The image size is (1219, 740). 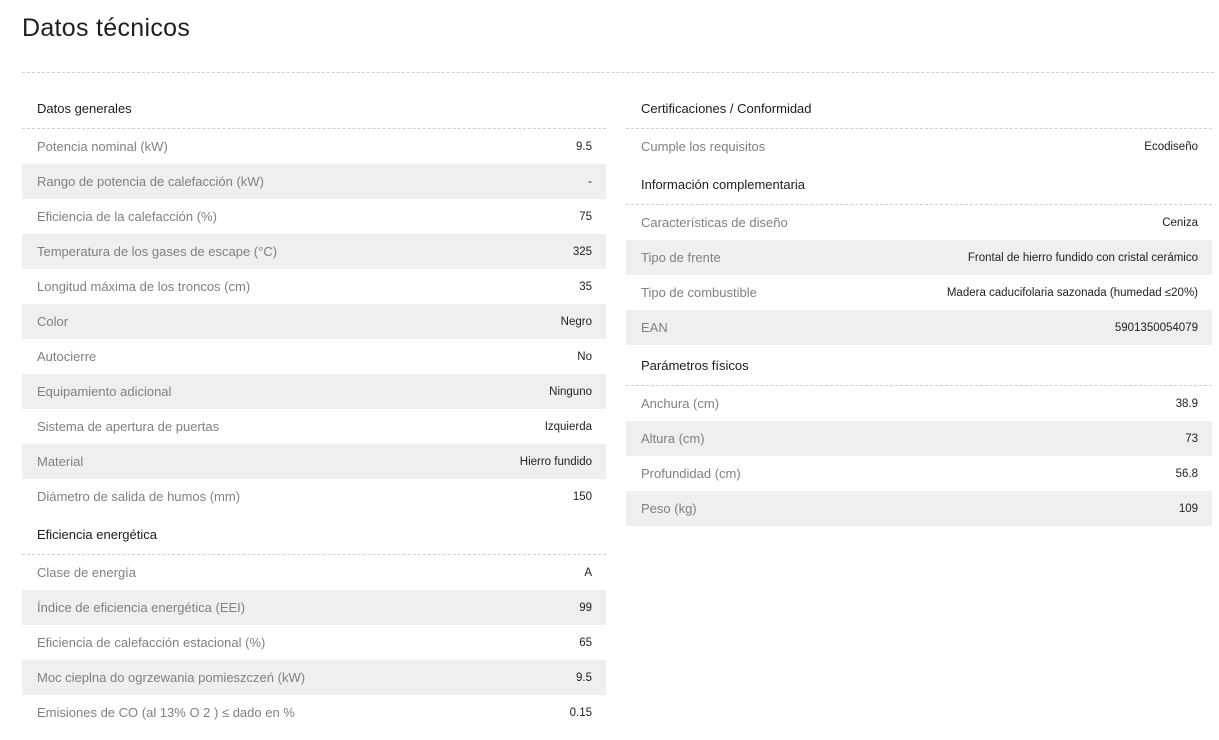 I want to click on spec-row: Equipamiento adicional Ninguno, so click(x=314, y=391).